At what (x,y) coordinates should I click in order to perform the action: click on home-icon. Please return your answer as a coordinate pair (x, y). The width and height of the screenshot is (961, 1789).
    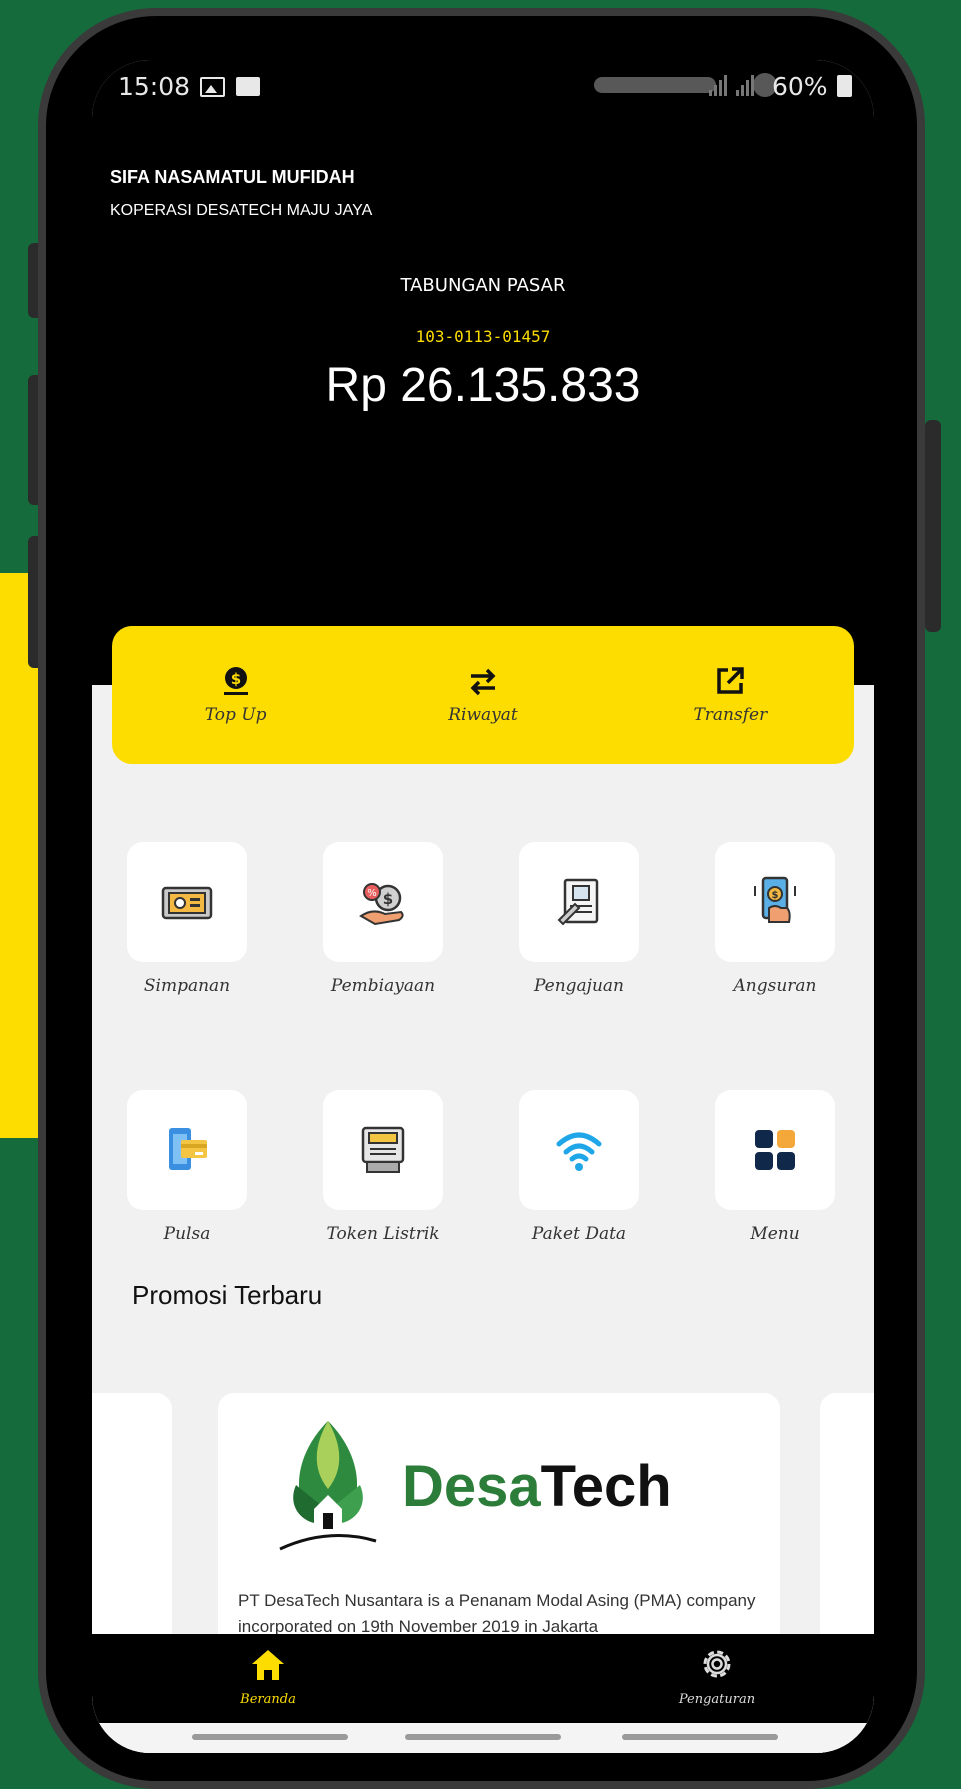
    Looking at the image, I should click on (268, 1665).